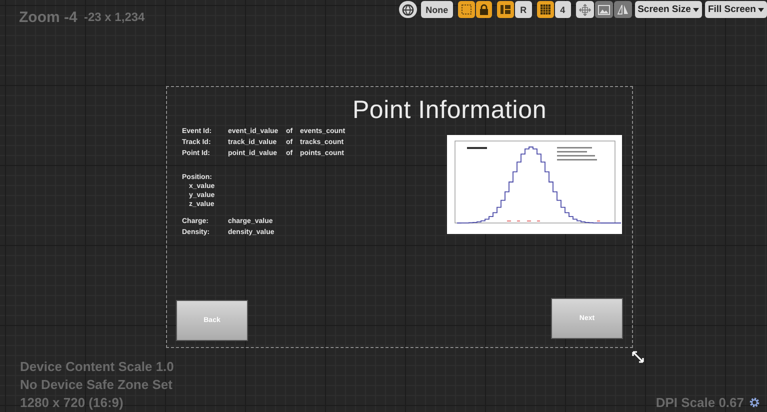  Describe the element at coordinates (484, 9) in the screenshot. I see `lock-icon` at that location.